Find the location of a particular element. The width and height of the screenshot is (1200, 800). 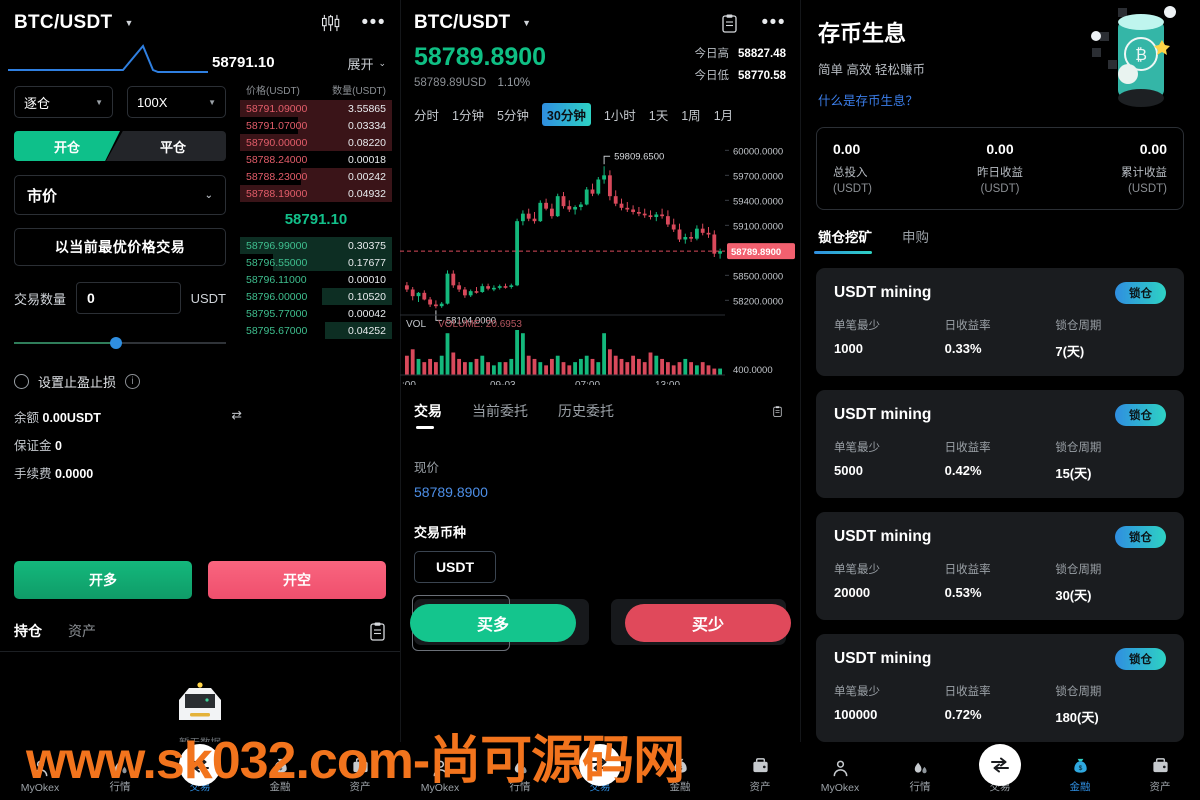

orderbook-row: 58796.99000 0.30375 is located at coordinates (316, 245).